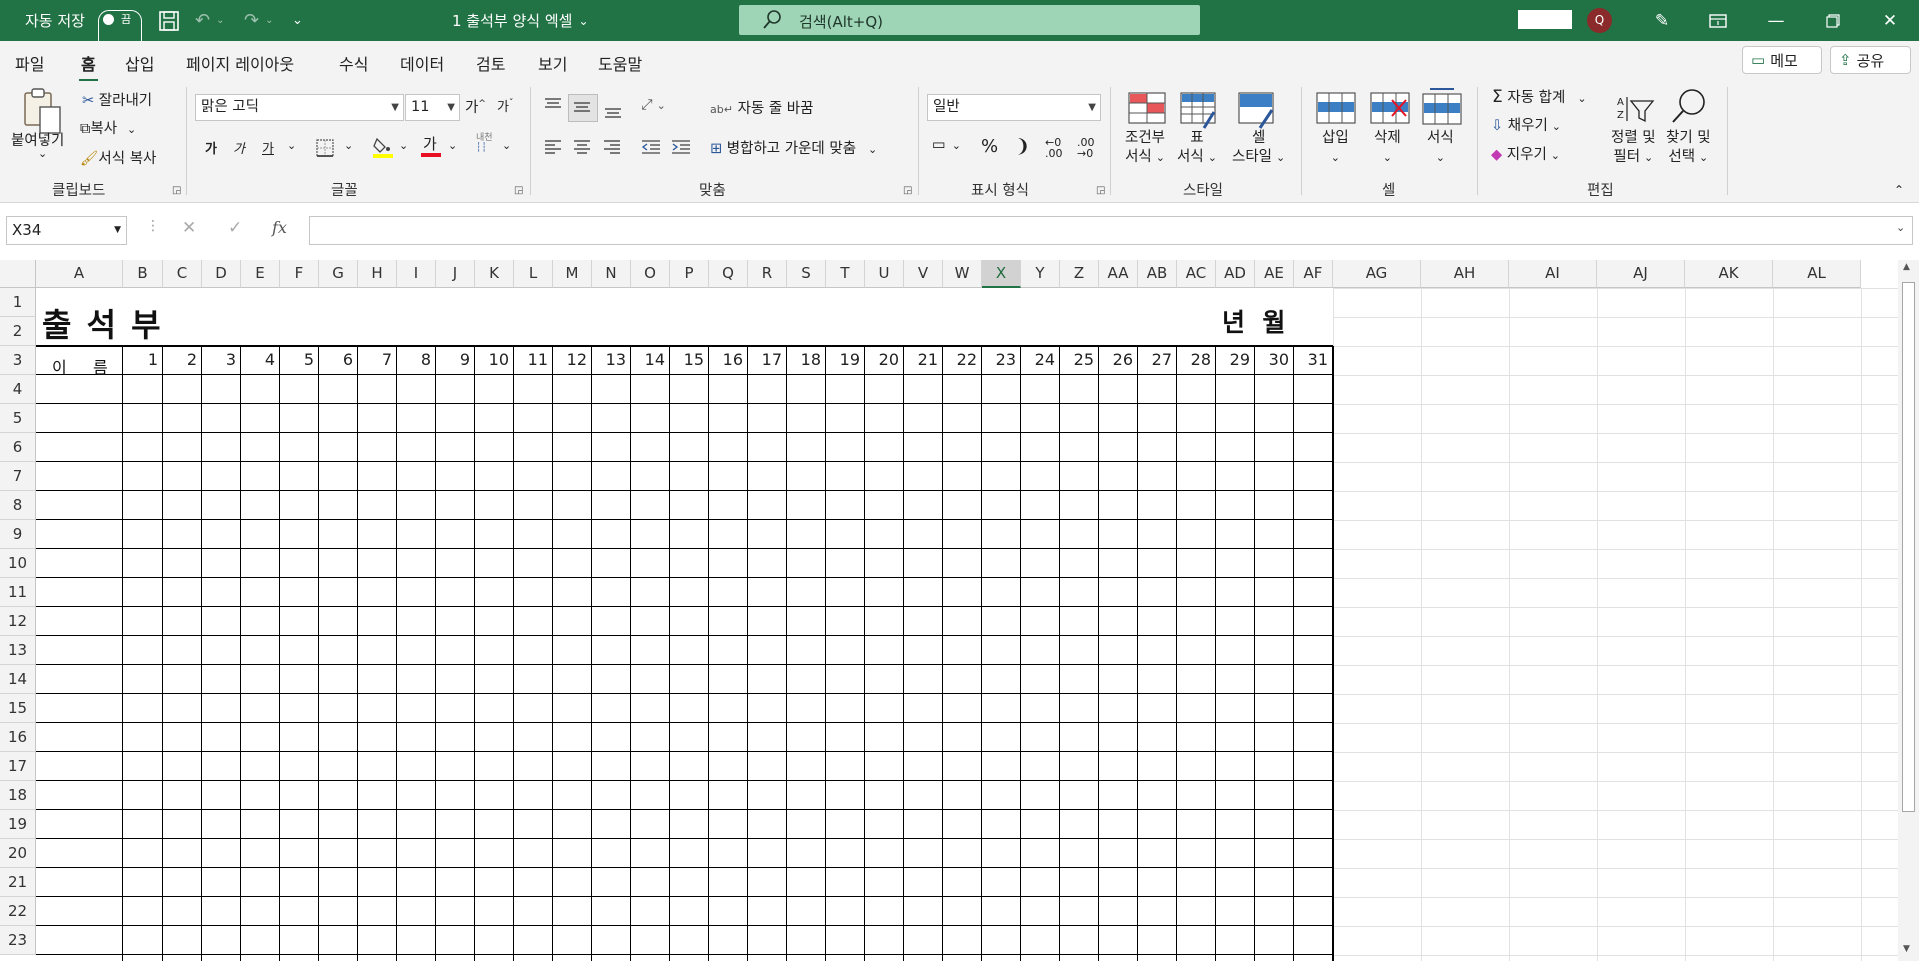 This screenshot has height=961, width=1919. I want to click on align-bottom-icon, so click(613, 113).